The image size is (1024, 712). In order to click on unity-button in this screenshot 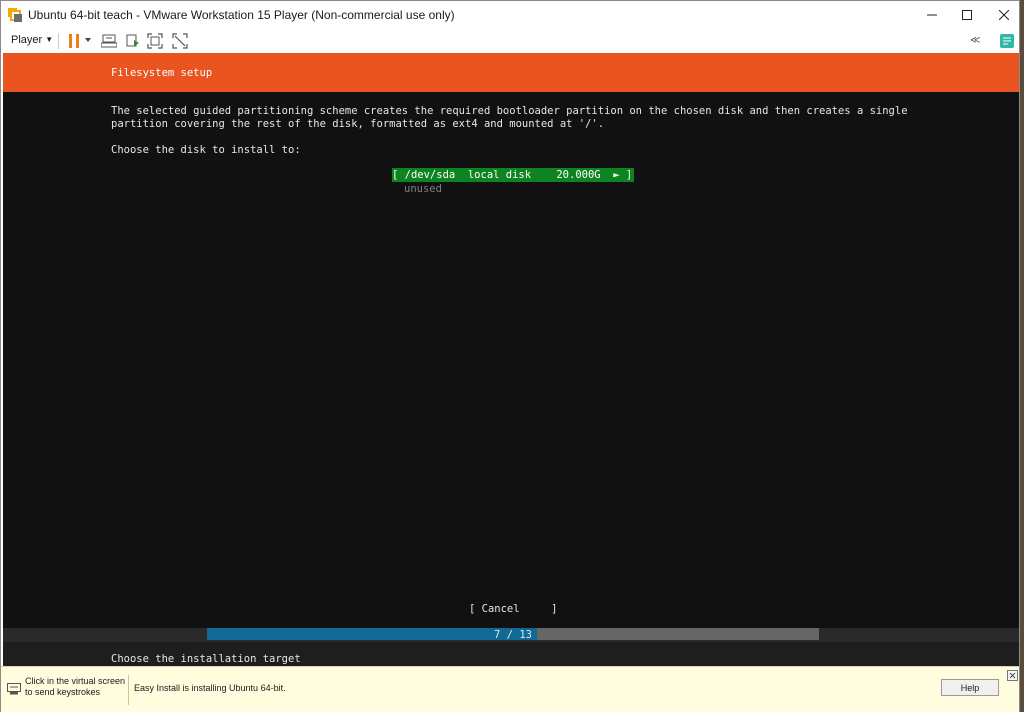, I will do `click(180, 41)`.